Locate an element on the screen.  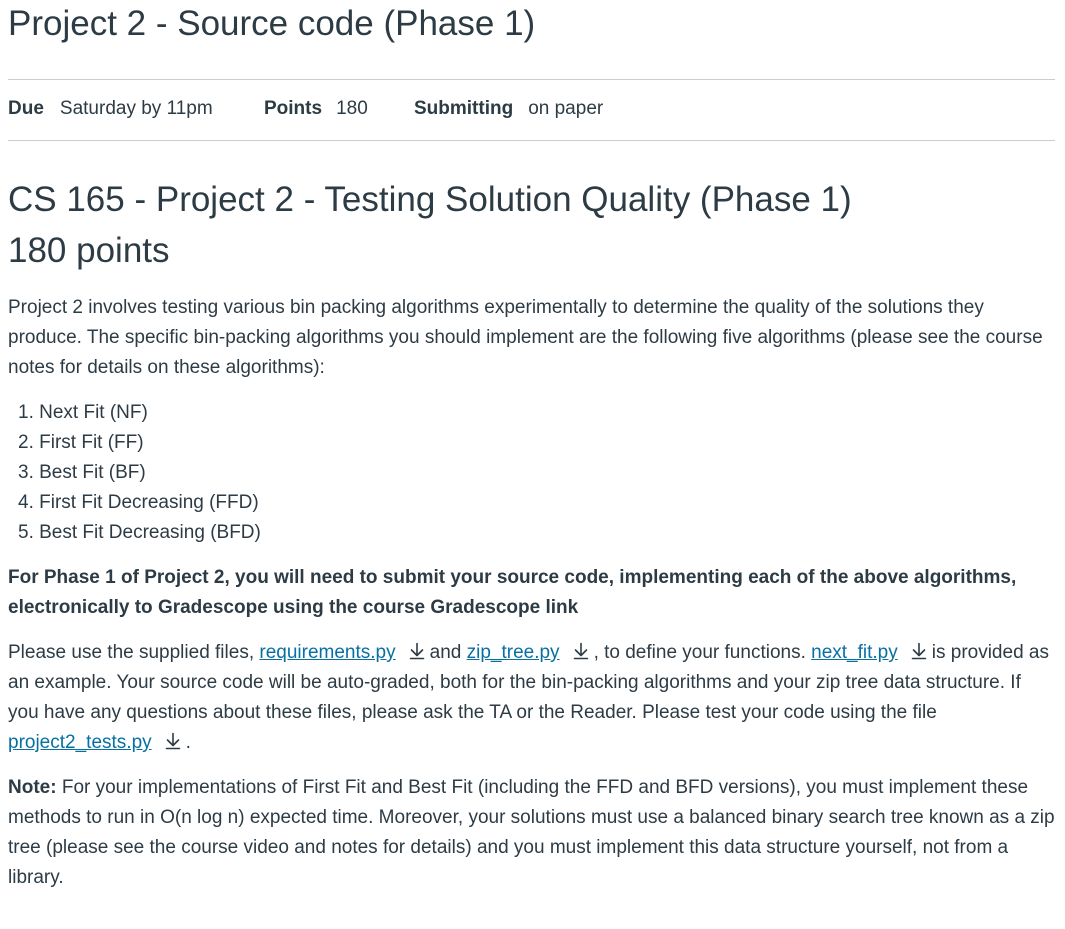
content-subtitle: 180 points is located at coordinates (89, 250).